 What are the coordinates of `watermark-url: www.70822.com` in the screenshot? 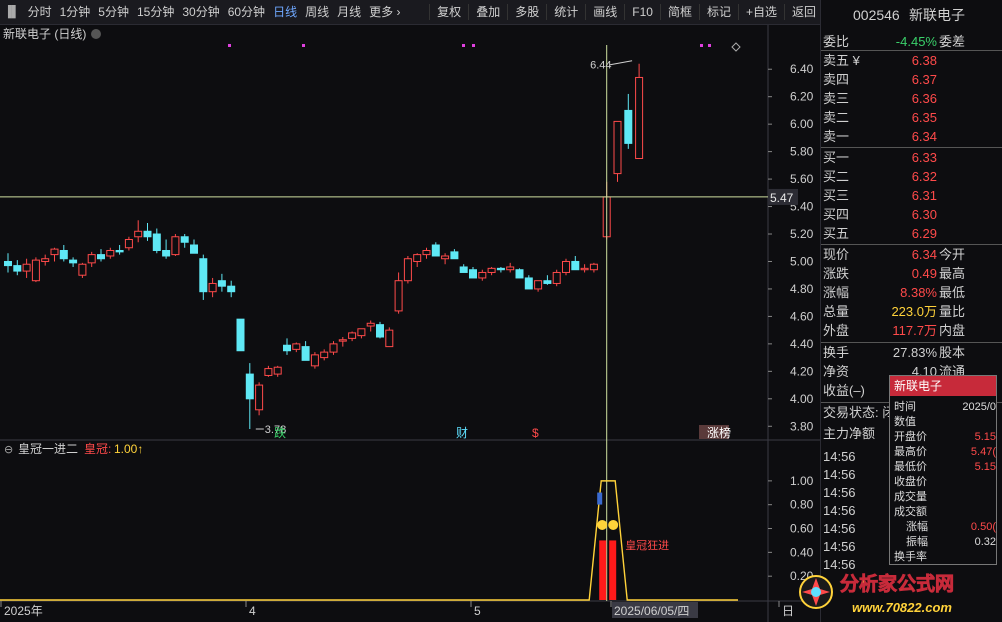 It's located at (902, 607).